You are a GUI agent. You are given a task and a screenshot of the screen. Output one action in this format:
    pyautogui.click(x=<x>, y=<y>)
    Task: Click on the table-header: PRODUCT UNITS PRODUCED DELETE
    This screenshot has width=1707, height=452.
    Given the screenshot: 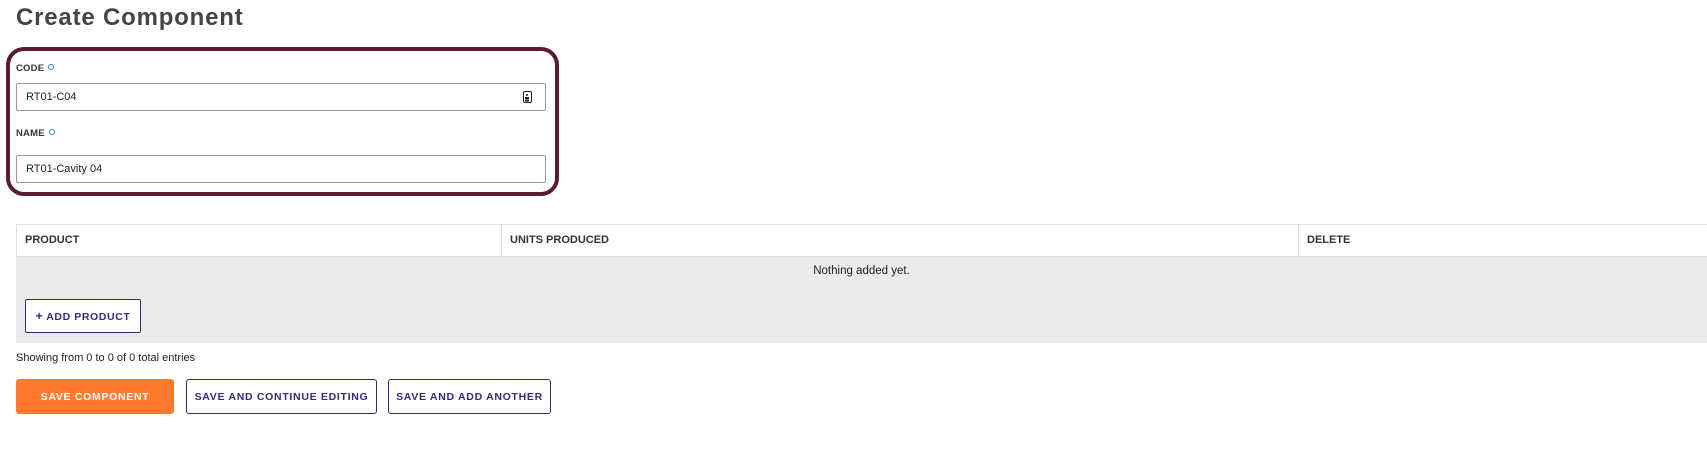 What is the action you would take?
    pyautogui.click(x=861, y=240)
    